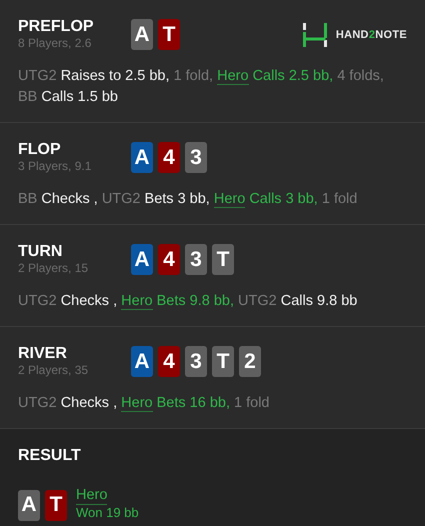 The image size is (425, 526). I want to click on result-title: RESULT, so click(49, 455).